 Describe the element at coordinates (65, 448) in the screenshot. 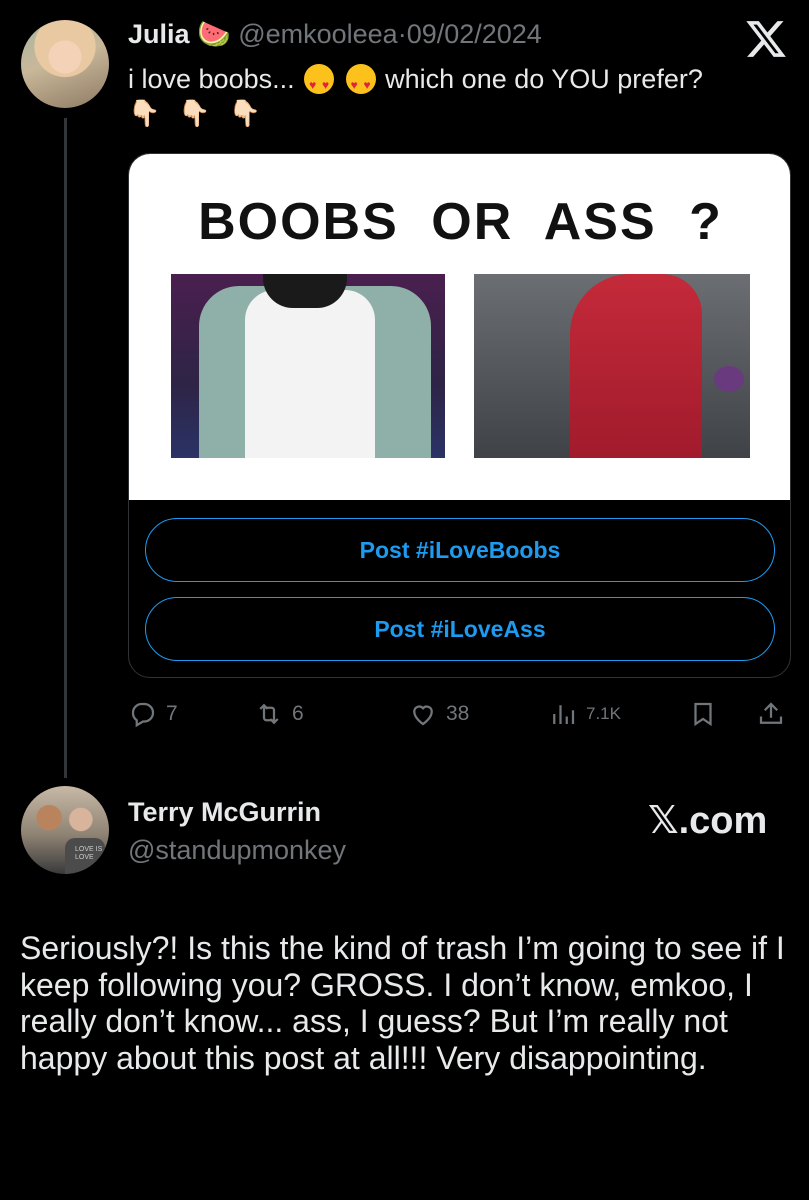

I see `thread-connector-line` at that location.